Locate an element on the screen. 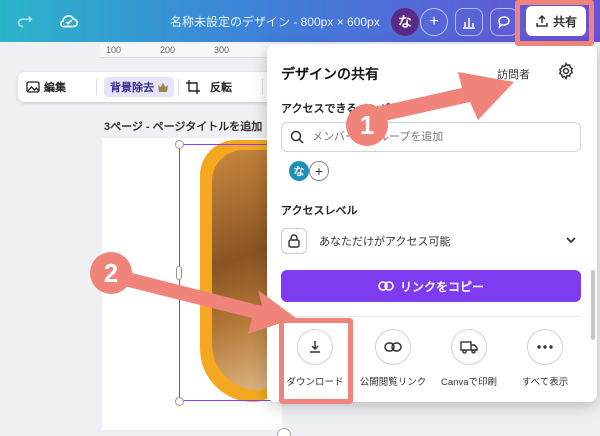 The height and width of the screenshot is (436, 600). step-badge-2: 2 is located at coordinates (111, 273).